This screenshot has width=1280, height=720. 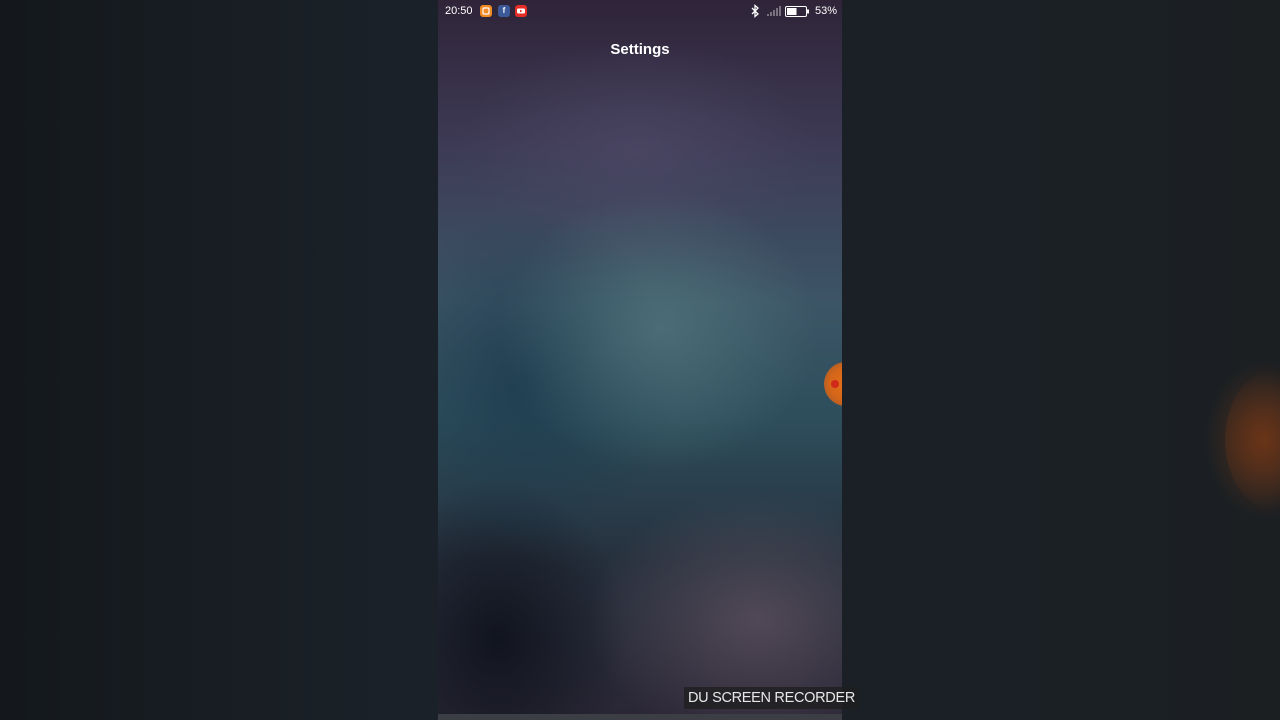 What do you see at coordinates (774, 11) in the screenshot?
I see `signal-icon` at bounding box center [774, 11].